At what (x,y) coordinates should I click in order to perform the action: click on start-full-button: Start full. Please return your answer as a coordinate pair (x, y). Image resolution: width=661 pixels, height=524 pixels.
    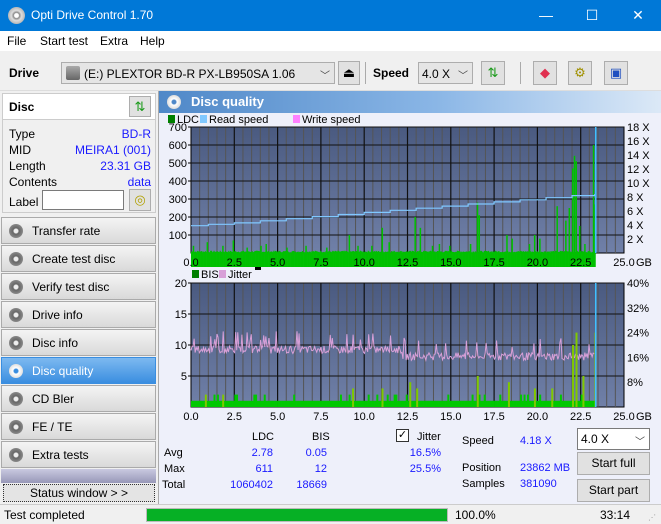
    Looking at the image, I should click on (613, 463).